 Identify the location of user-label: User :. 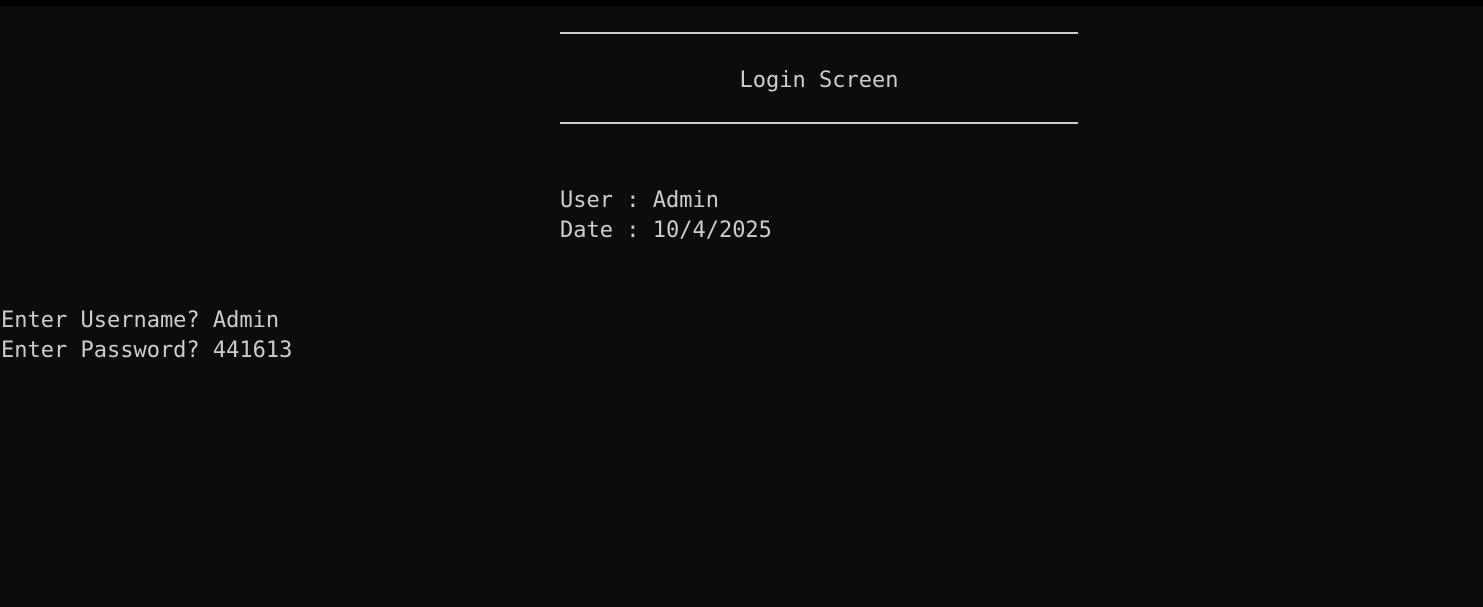
(606, 200).